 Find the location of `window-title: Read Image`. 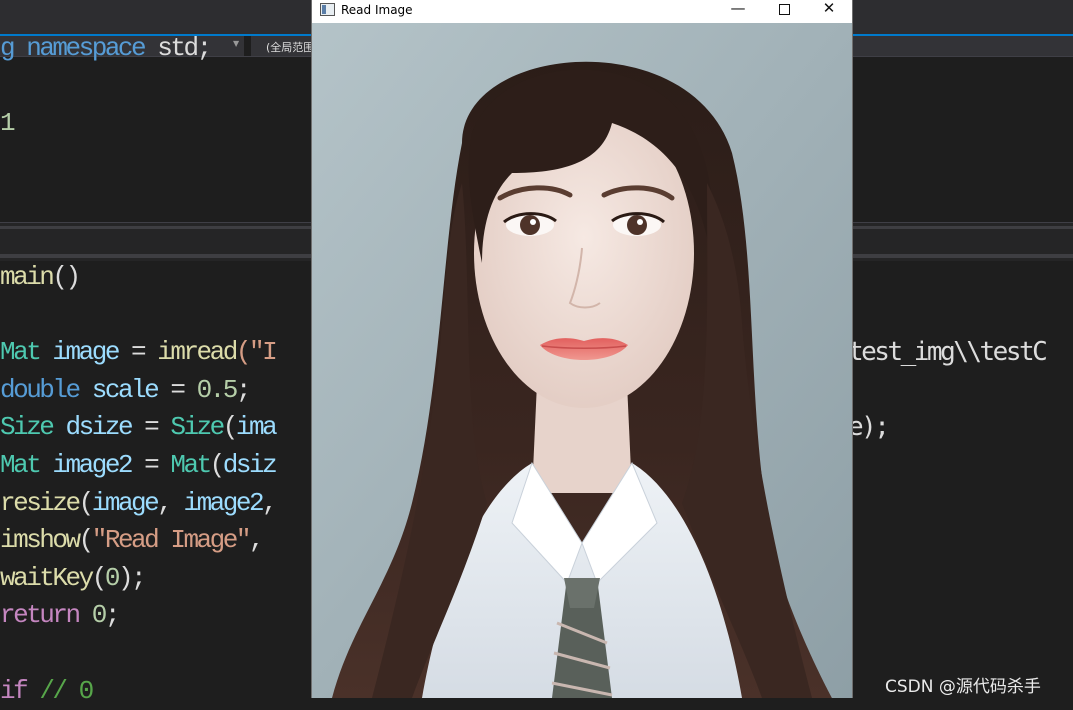

window-title: Read Image is located at coordinates (377, 10).